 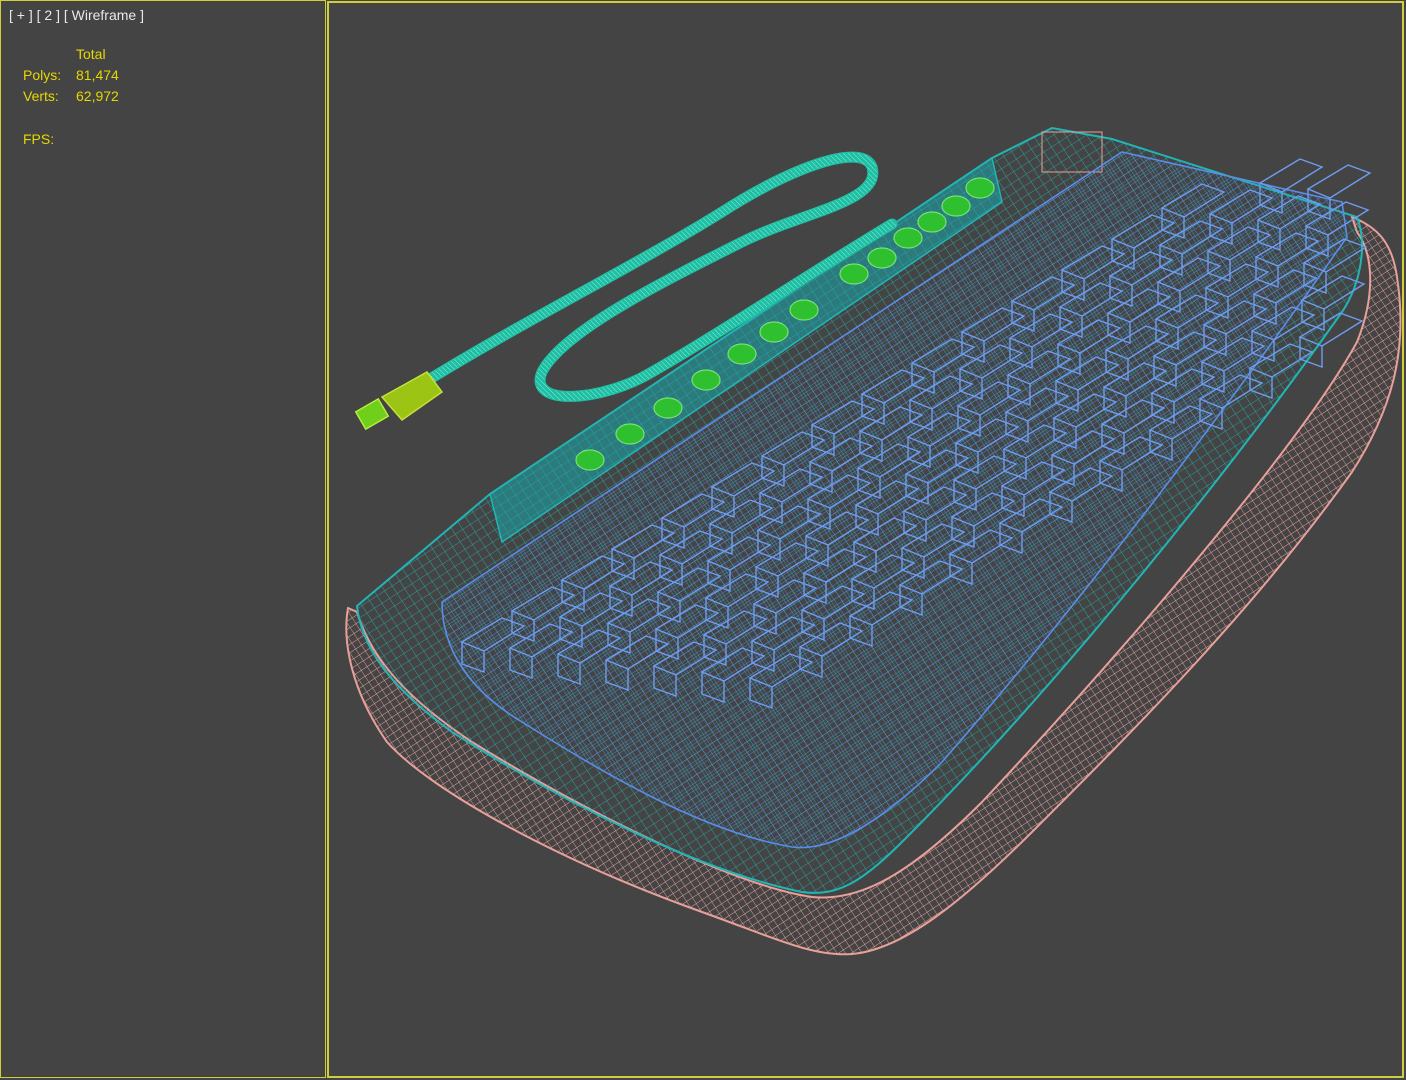 I want to click on verts-value: 62,972, so click(x=97, y=96).